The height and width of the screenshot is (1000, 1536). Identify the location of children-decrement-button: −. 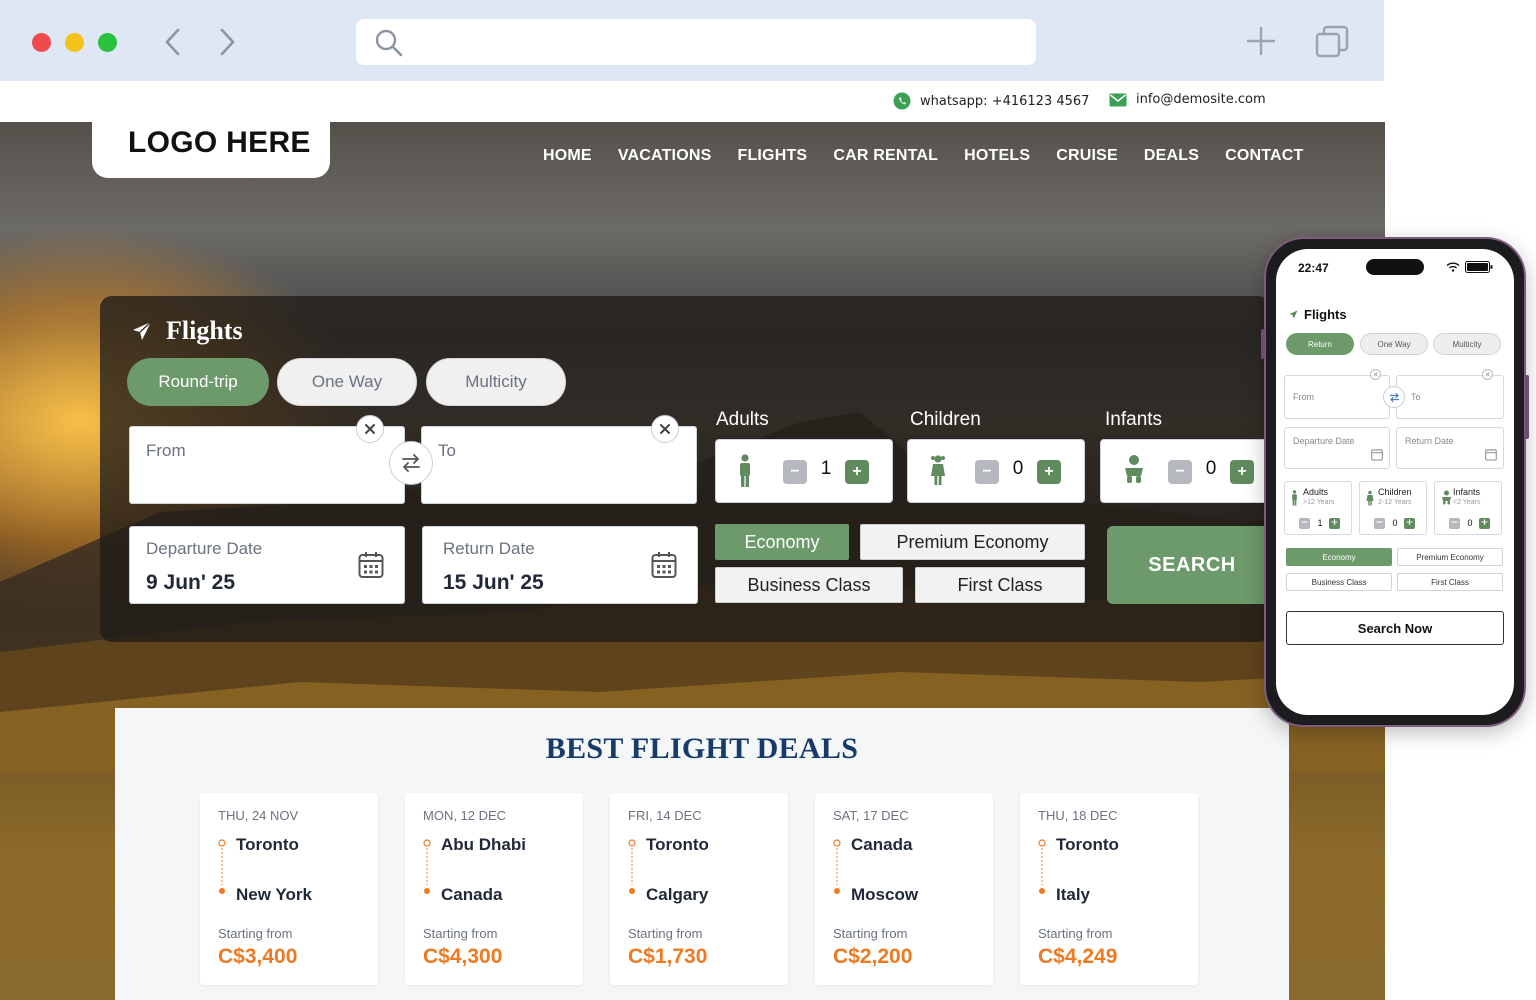
(987, 472).